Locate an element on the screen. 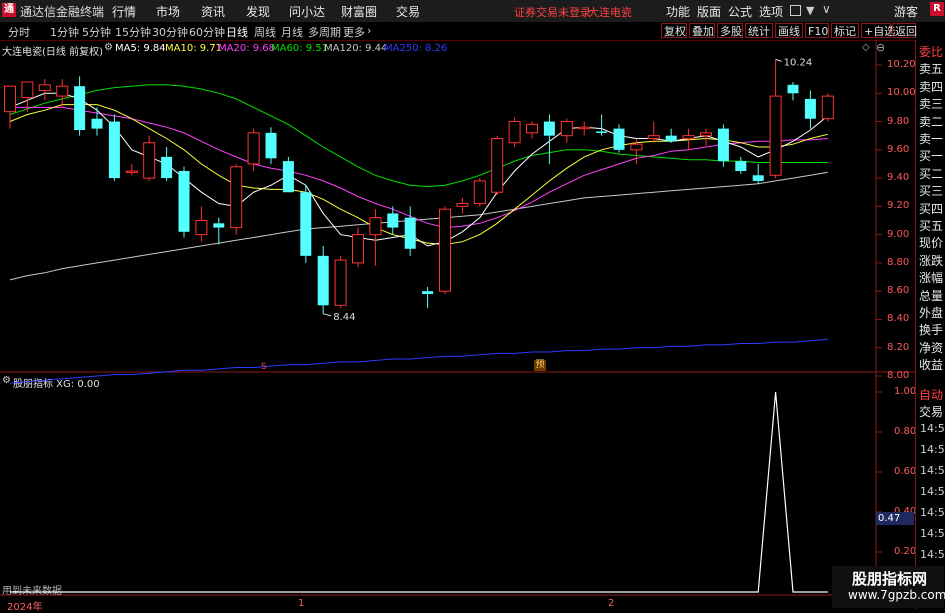 The width and height of the screenshot is (945, 613). menu-hangqing: 行情 is located at coordinates (124, 11).